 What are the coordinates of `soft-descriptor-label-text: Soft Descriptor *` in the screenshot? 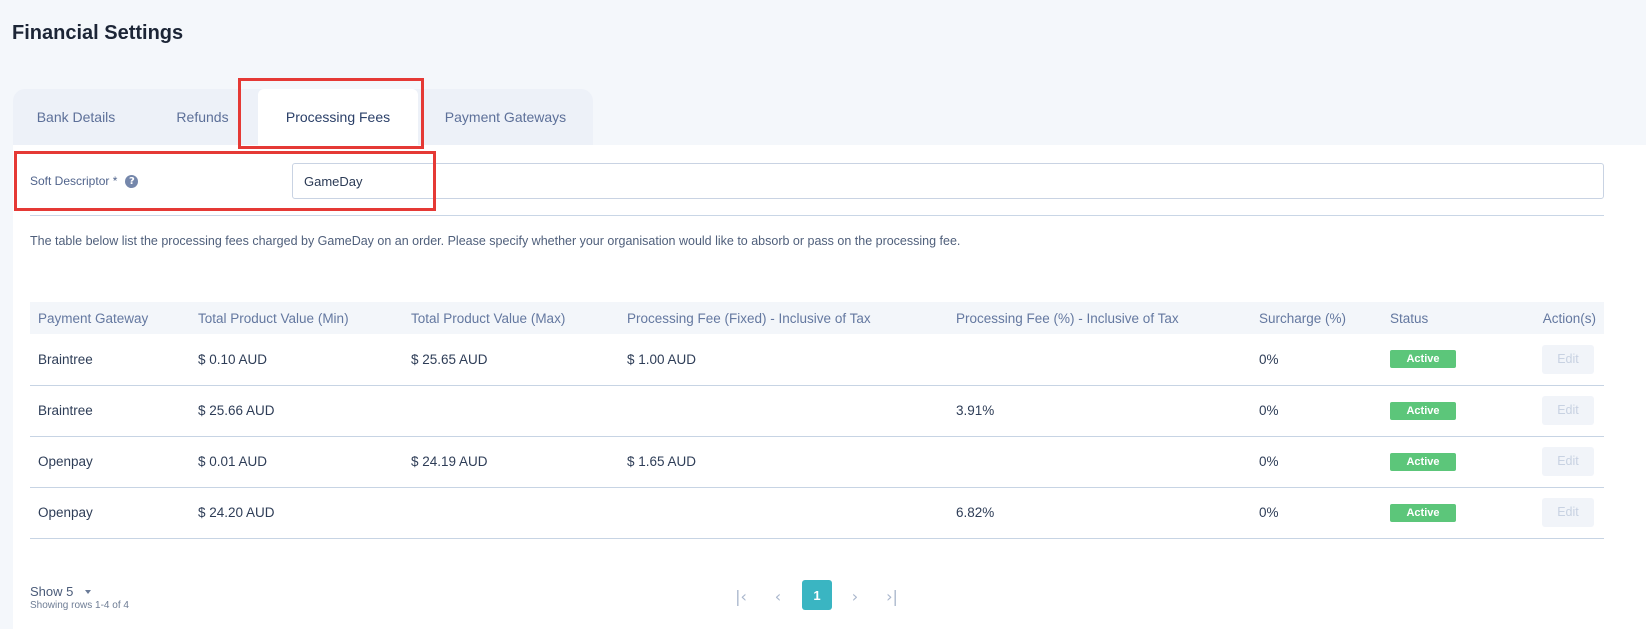 It's located at (74, 181).